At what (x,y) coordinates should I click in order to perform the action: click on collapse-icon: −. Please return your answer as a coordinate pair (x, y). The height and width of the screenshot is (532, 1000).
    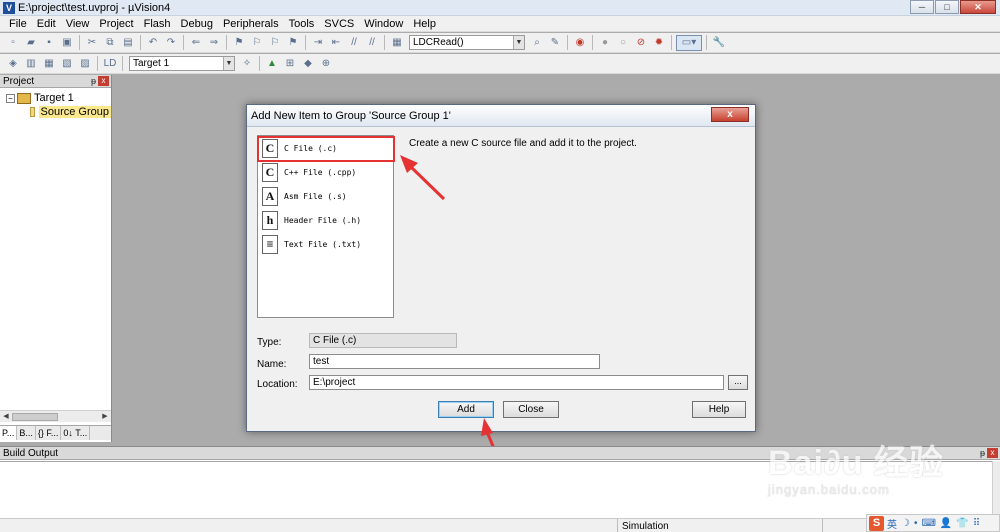
    Looking at the image, I should click on (10, 98).